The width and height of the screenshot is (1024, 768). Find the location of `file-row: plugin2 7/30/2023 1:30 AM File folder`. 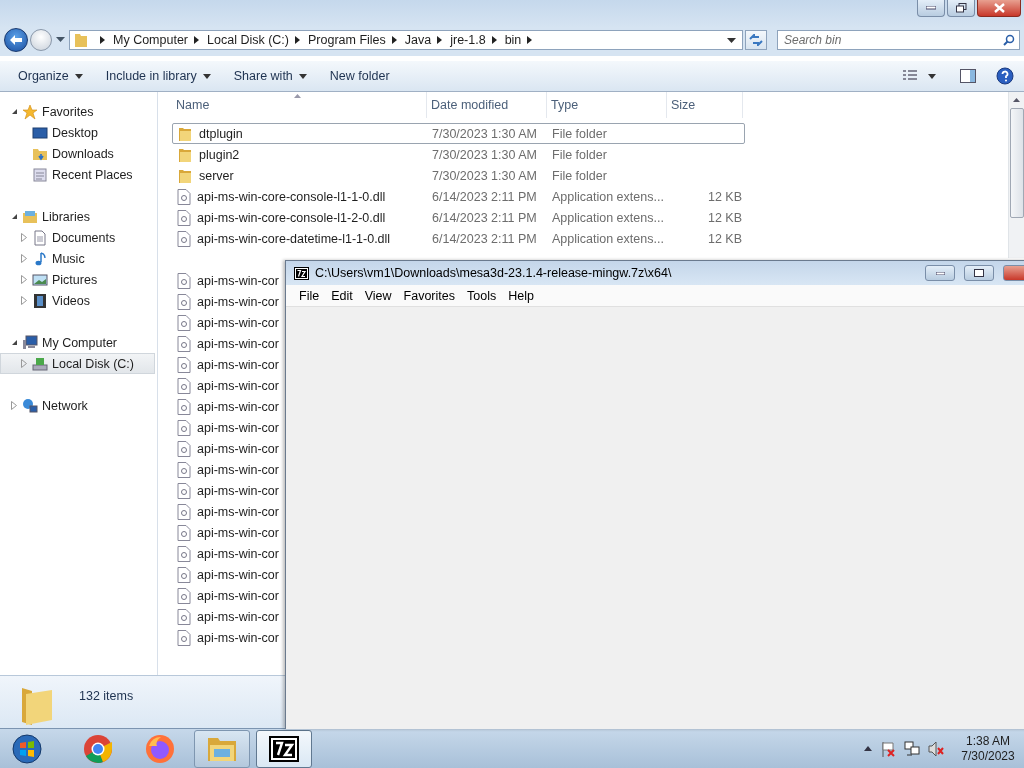

file-row: plugin2 7/30/2023 1:30 AM File folder is located at coordinates (458, 154).